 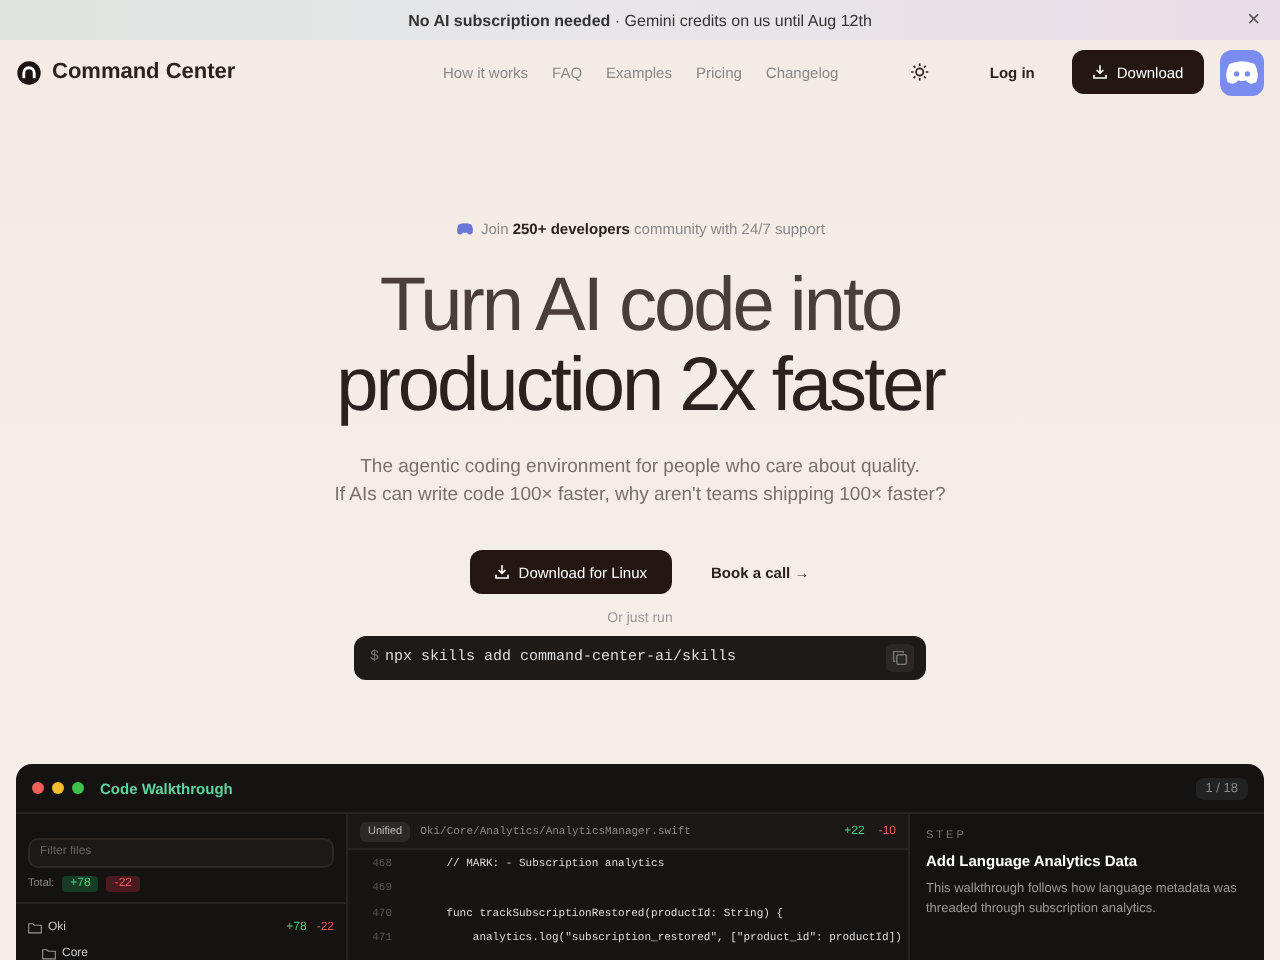 I want to click on announcement-text: No AI subscription needed · Gemini credits on us until Aug 12th, so click(x=640, y=20).